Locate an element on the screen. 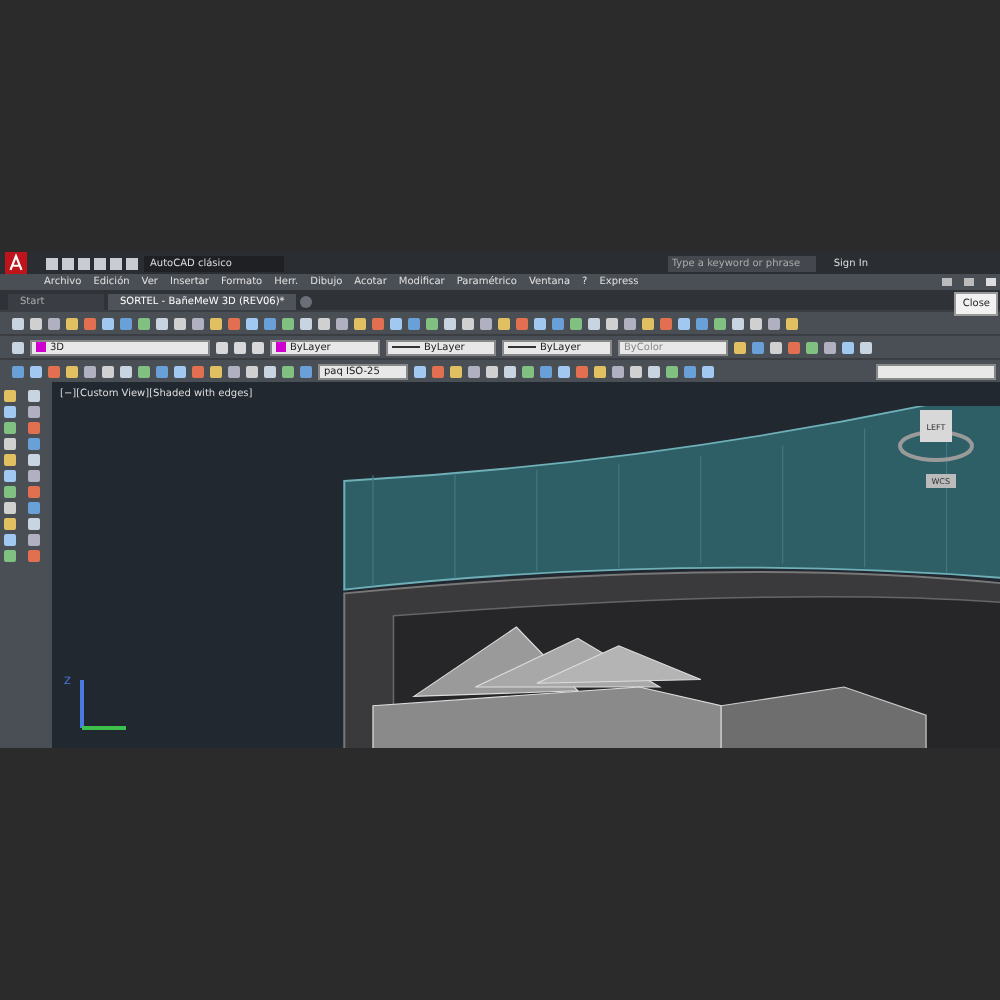 The height and width of the screenshot is (1000, 1000). color-swatch-icon is located at coordinates (281, 347).